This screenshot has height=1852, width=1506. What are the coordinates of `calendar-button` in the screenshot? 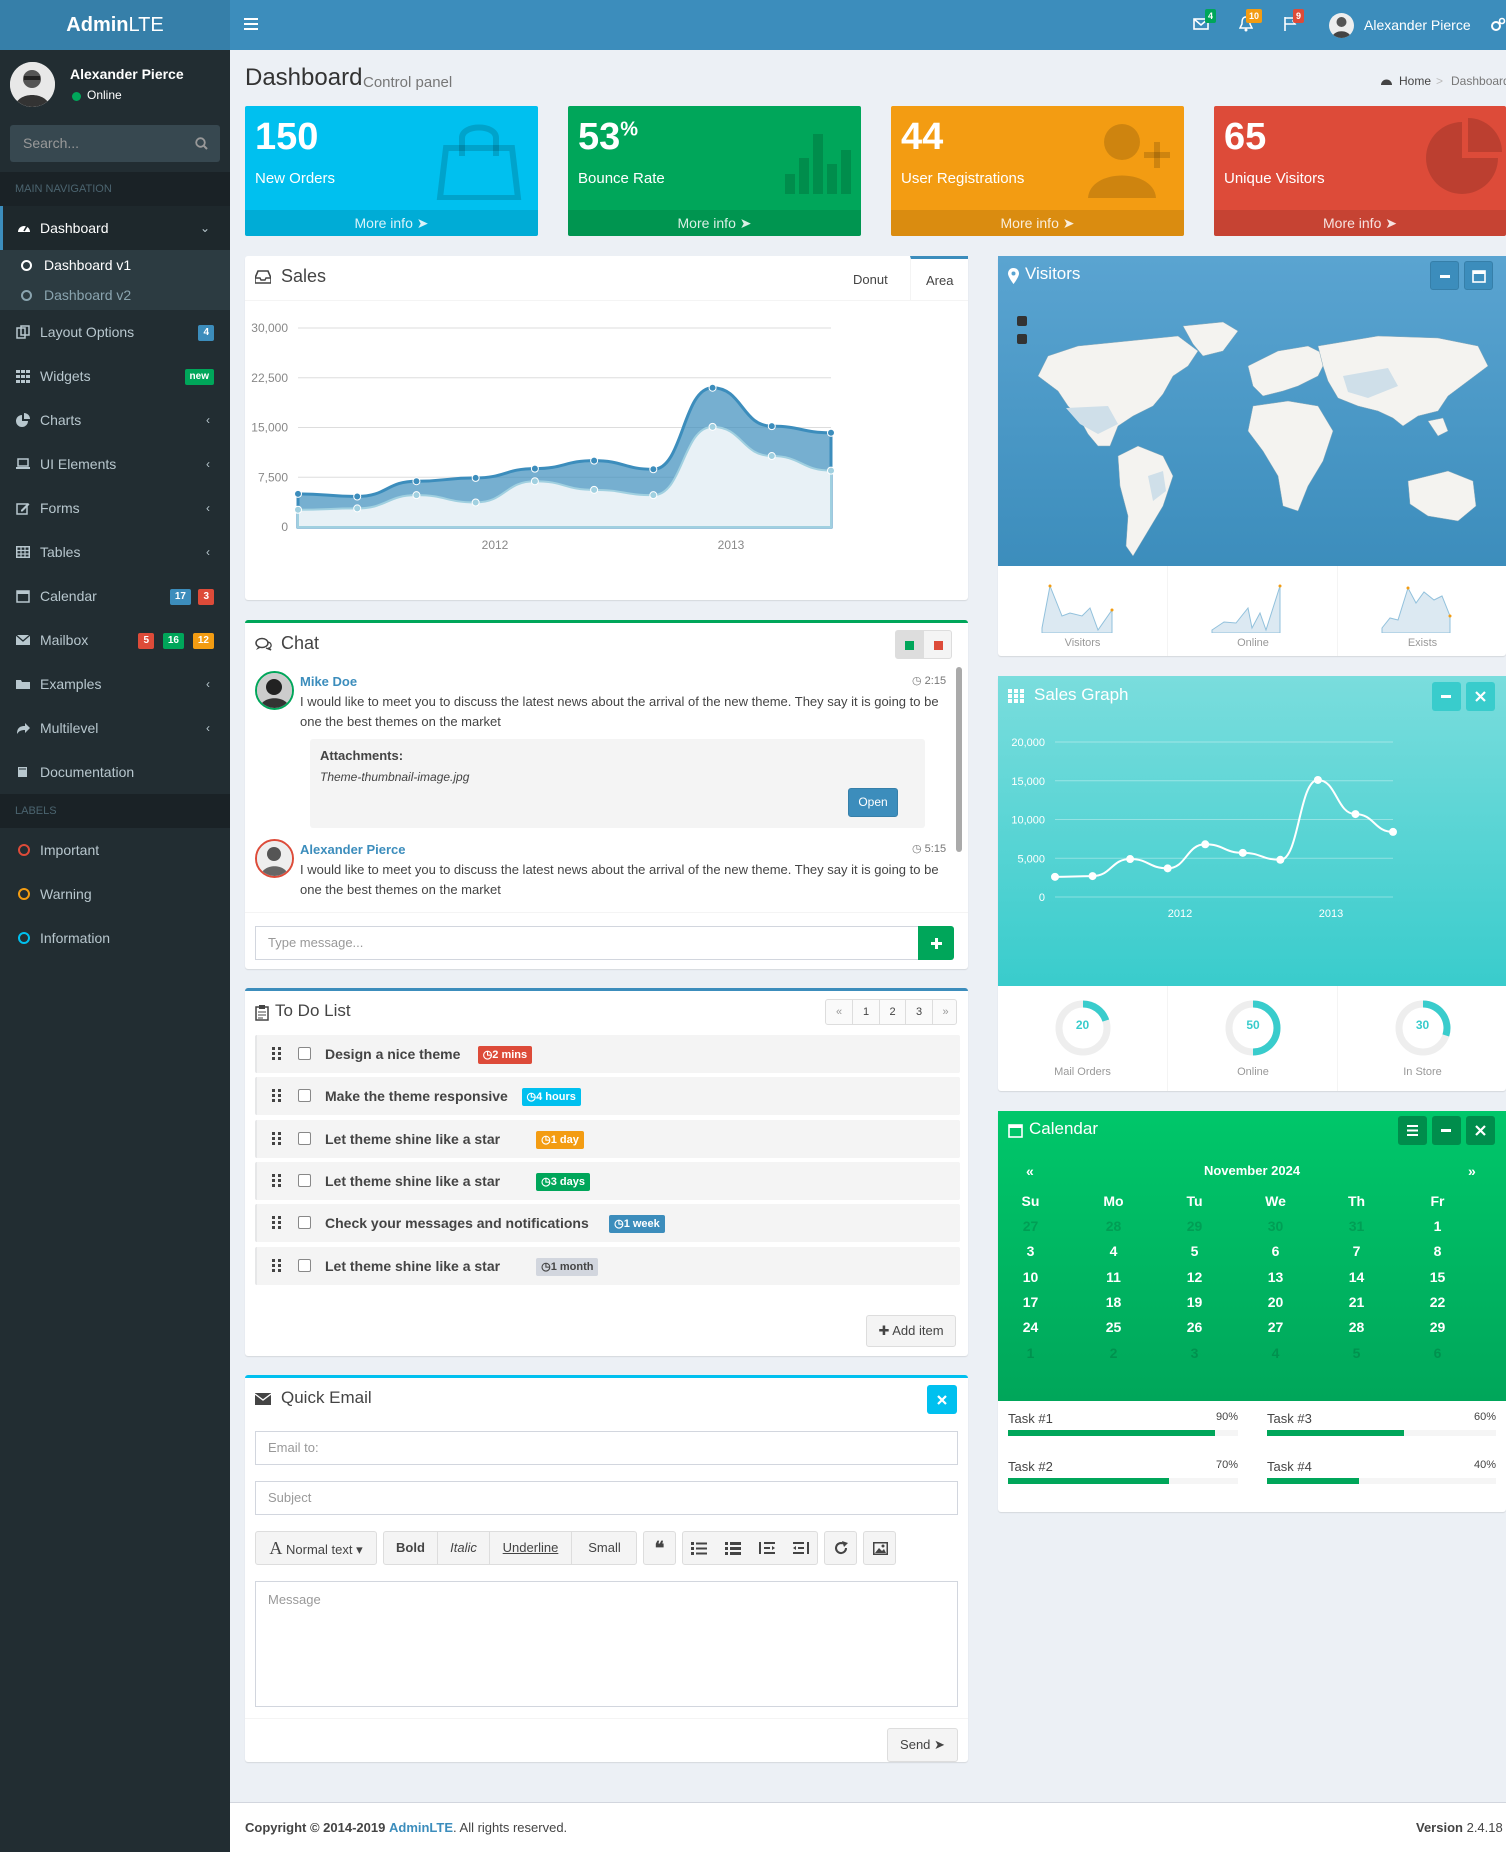 It's located at (1478, 275).